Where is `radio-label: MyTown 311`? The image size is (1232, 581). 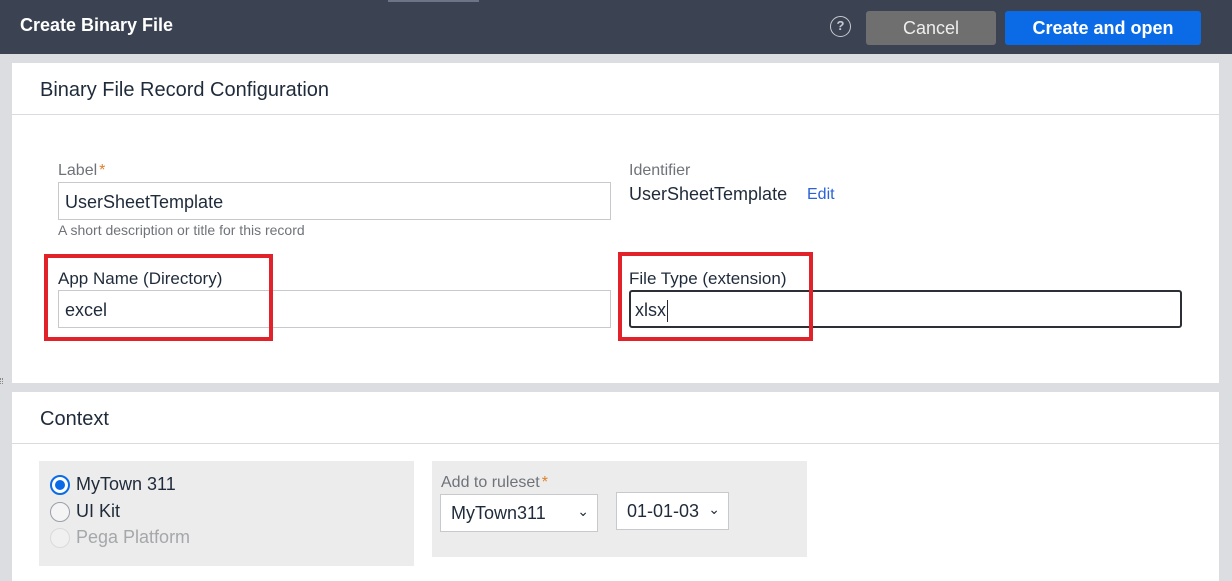
radio-label: MyTown 311 is located at coordinates (126, 484).